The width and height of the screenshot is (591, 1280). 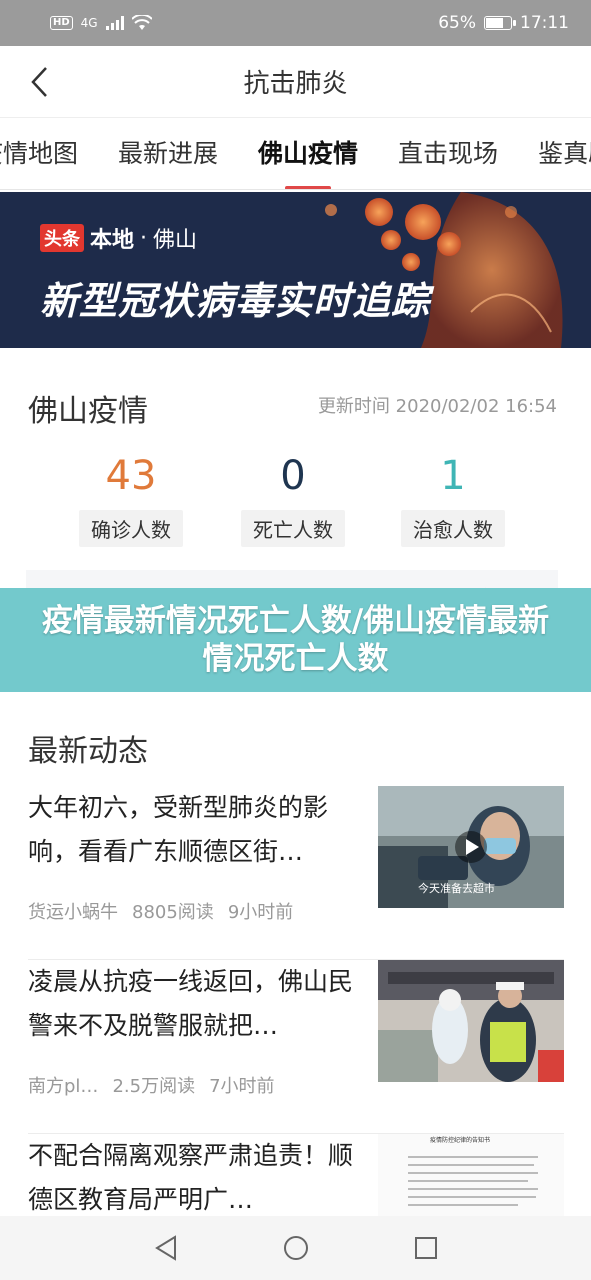 I want to click on confirmed-count: 43, so click(x=131, y=476).